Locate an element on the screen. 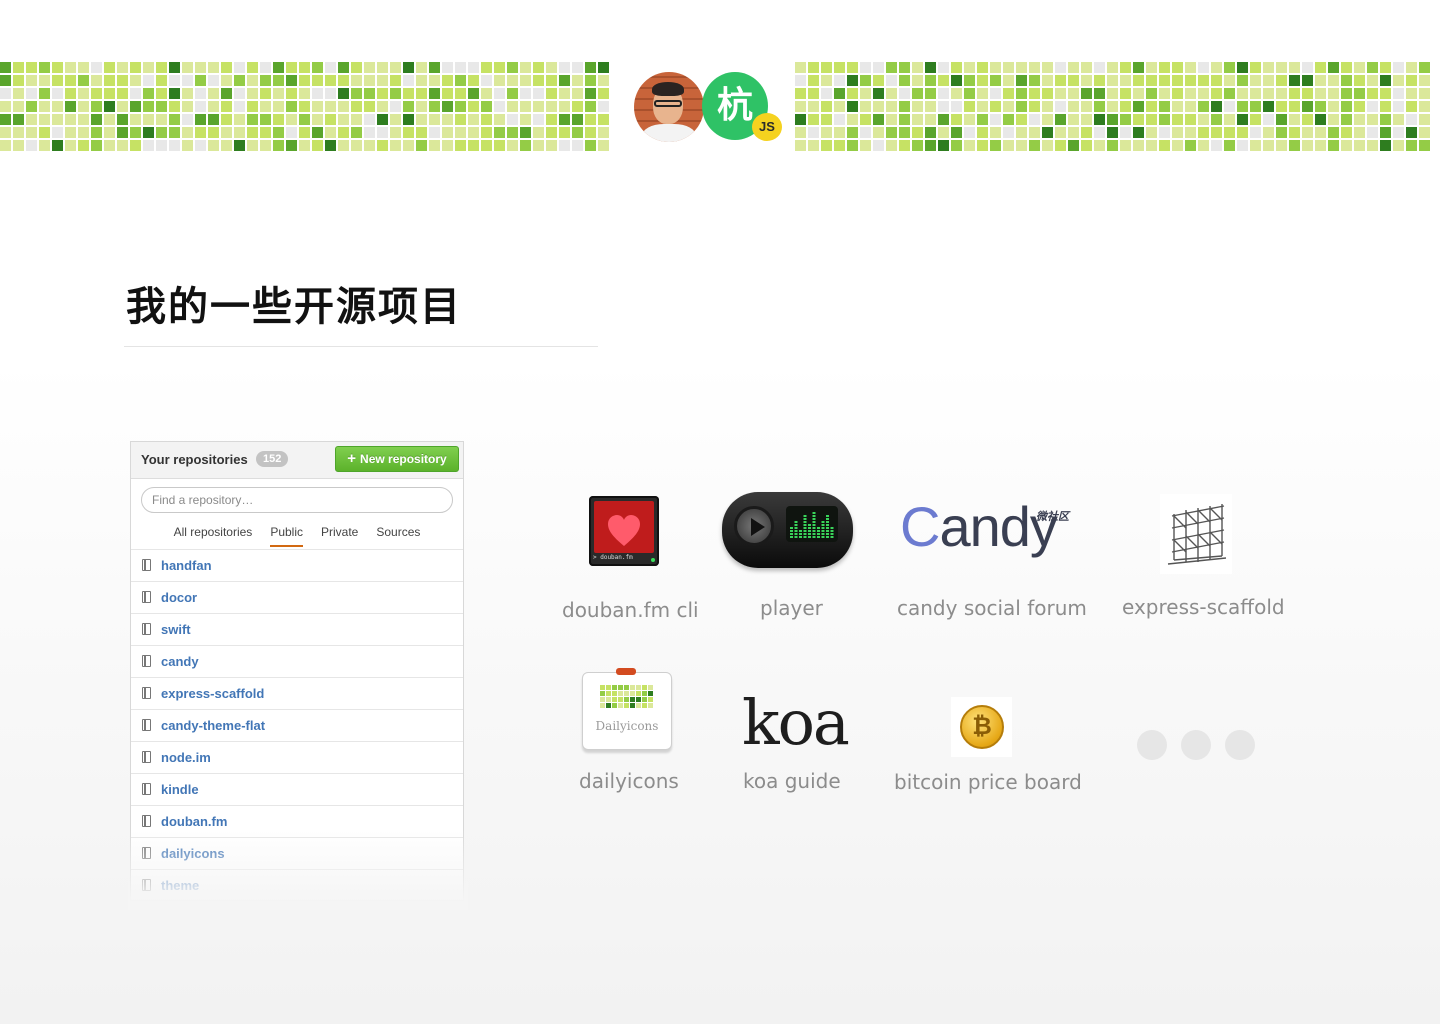 The height and width of the screenshot is (1024, 1440). repository-row: handfan is located at coordinates (297, 565).